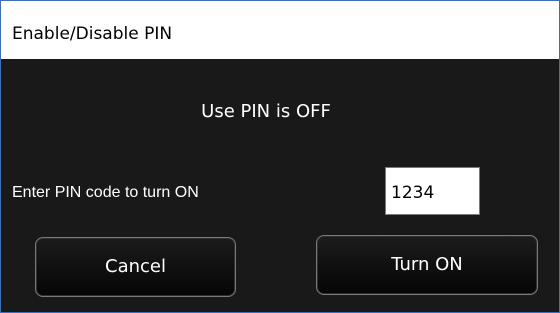 This screenshot has width=560, height=313. What do you see at coordinates (105, 192) in the screenshot?
I see `pin-prompt-label: Enter PIN code to turn ON` at bounding box center [105, 192].